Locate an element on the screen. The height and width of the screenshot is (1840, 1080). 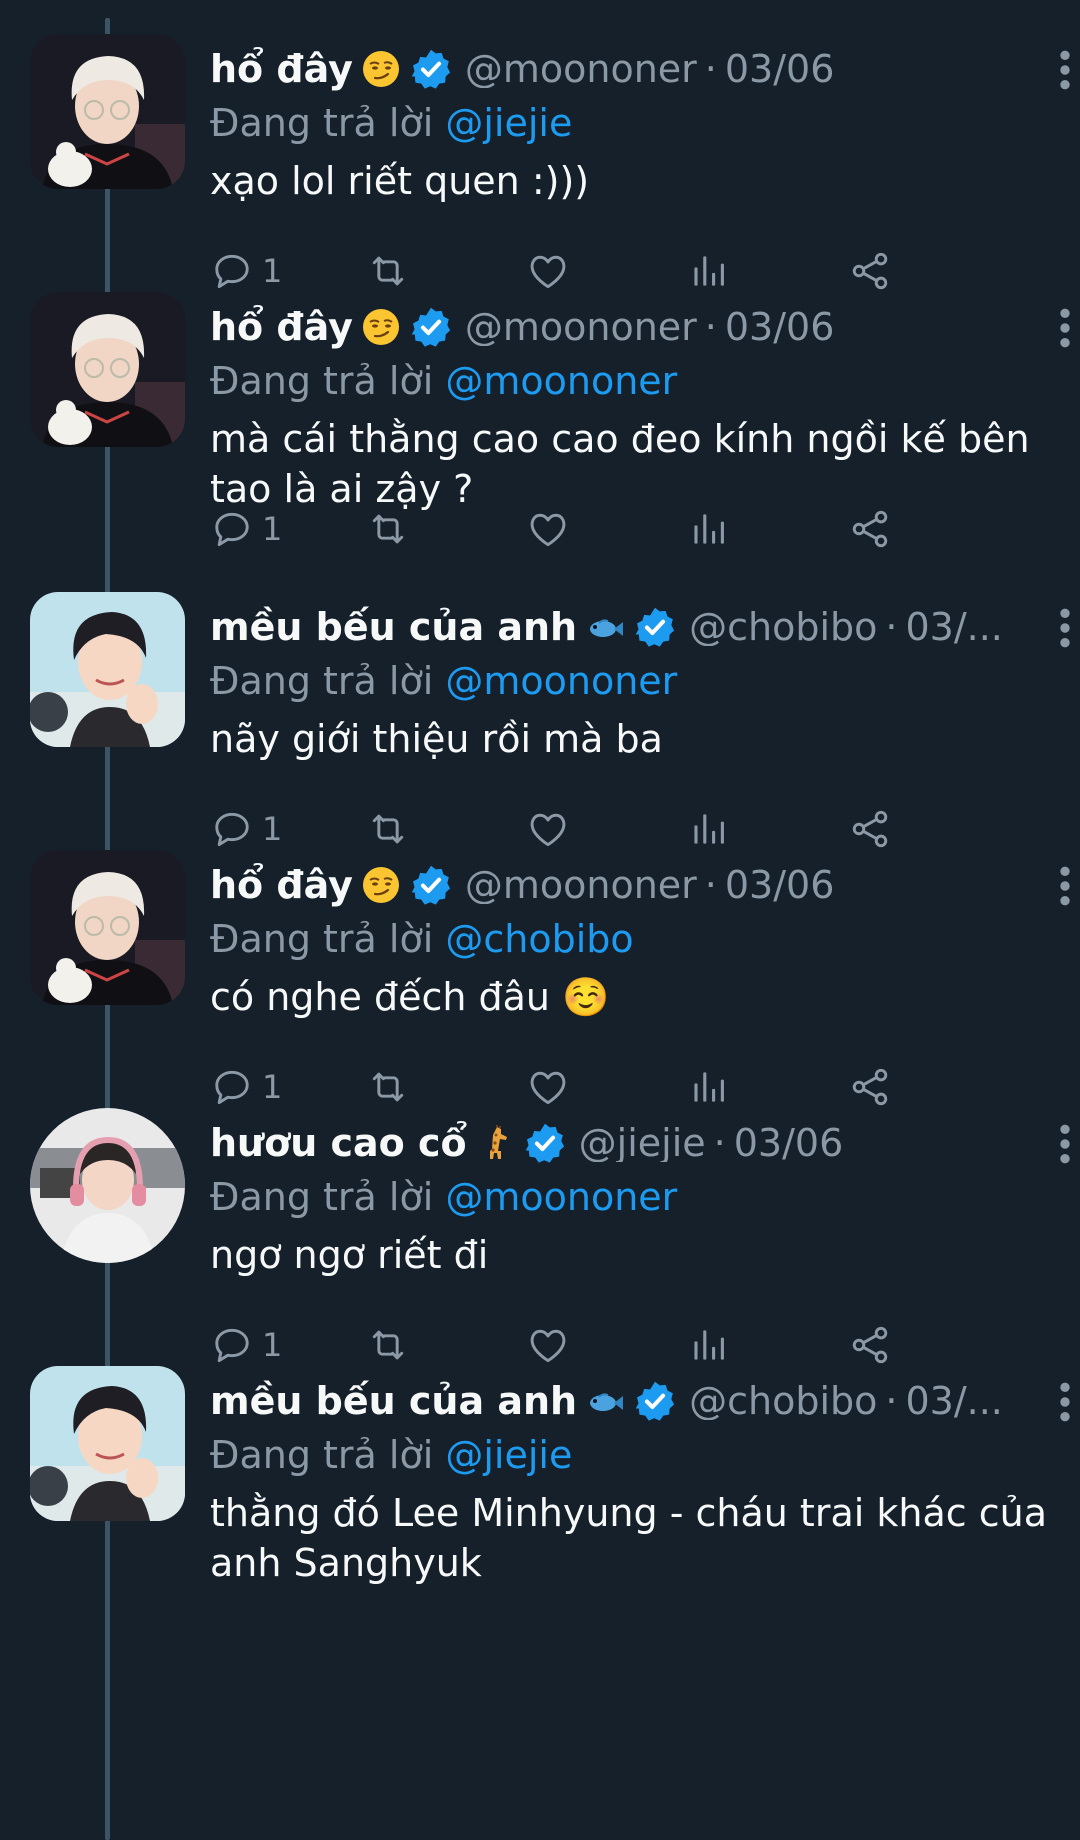
replying-to-label: Đang trả lời is located at coordinates (322, 681).